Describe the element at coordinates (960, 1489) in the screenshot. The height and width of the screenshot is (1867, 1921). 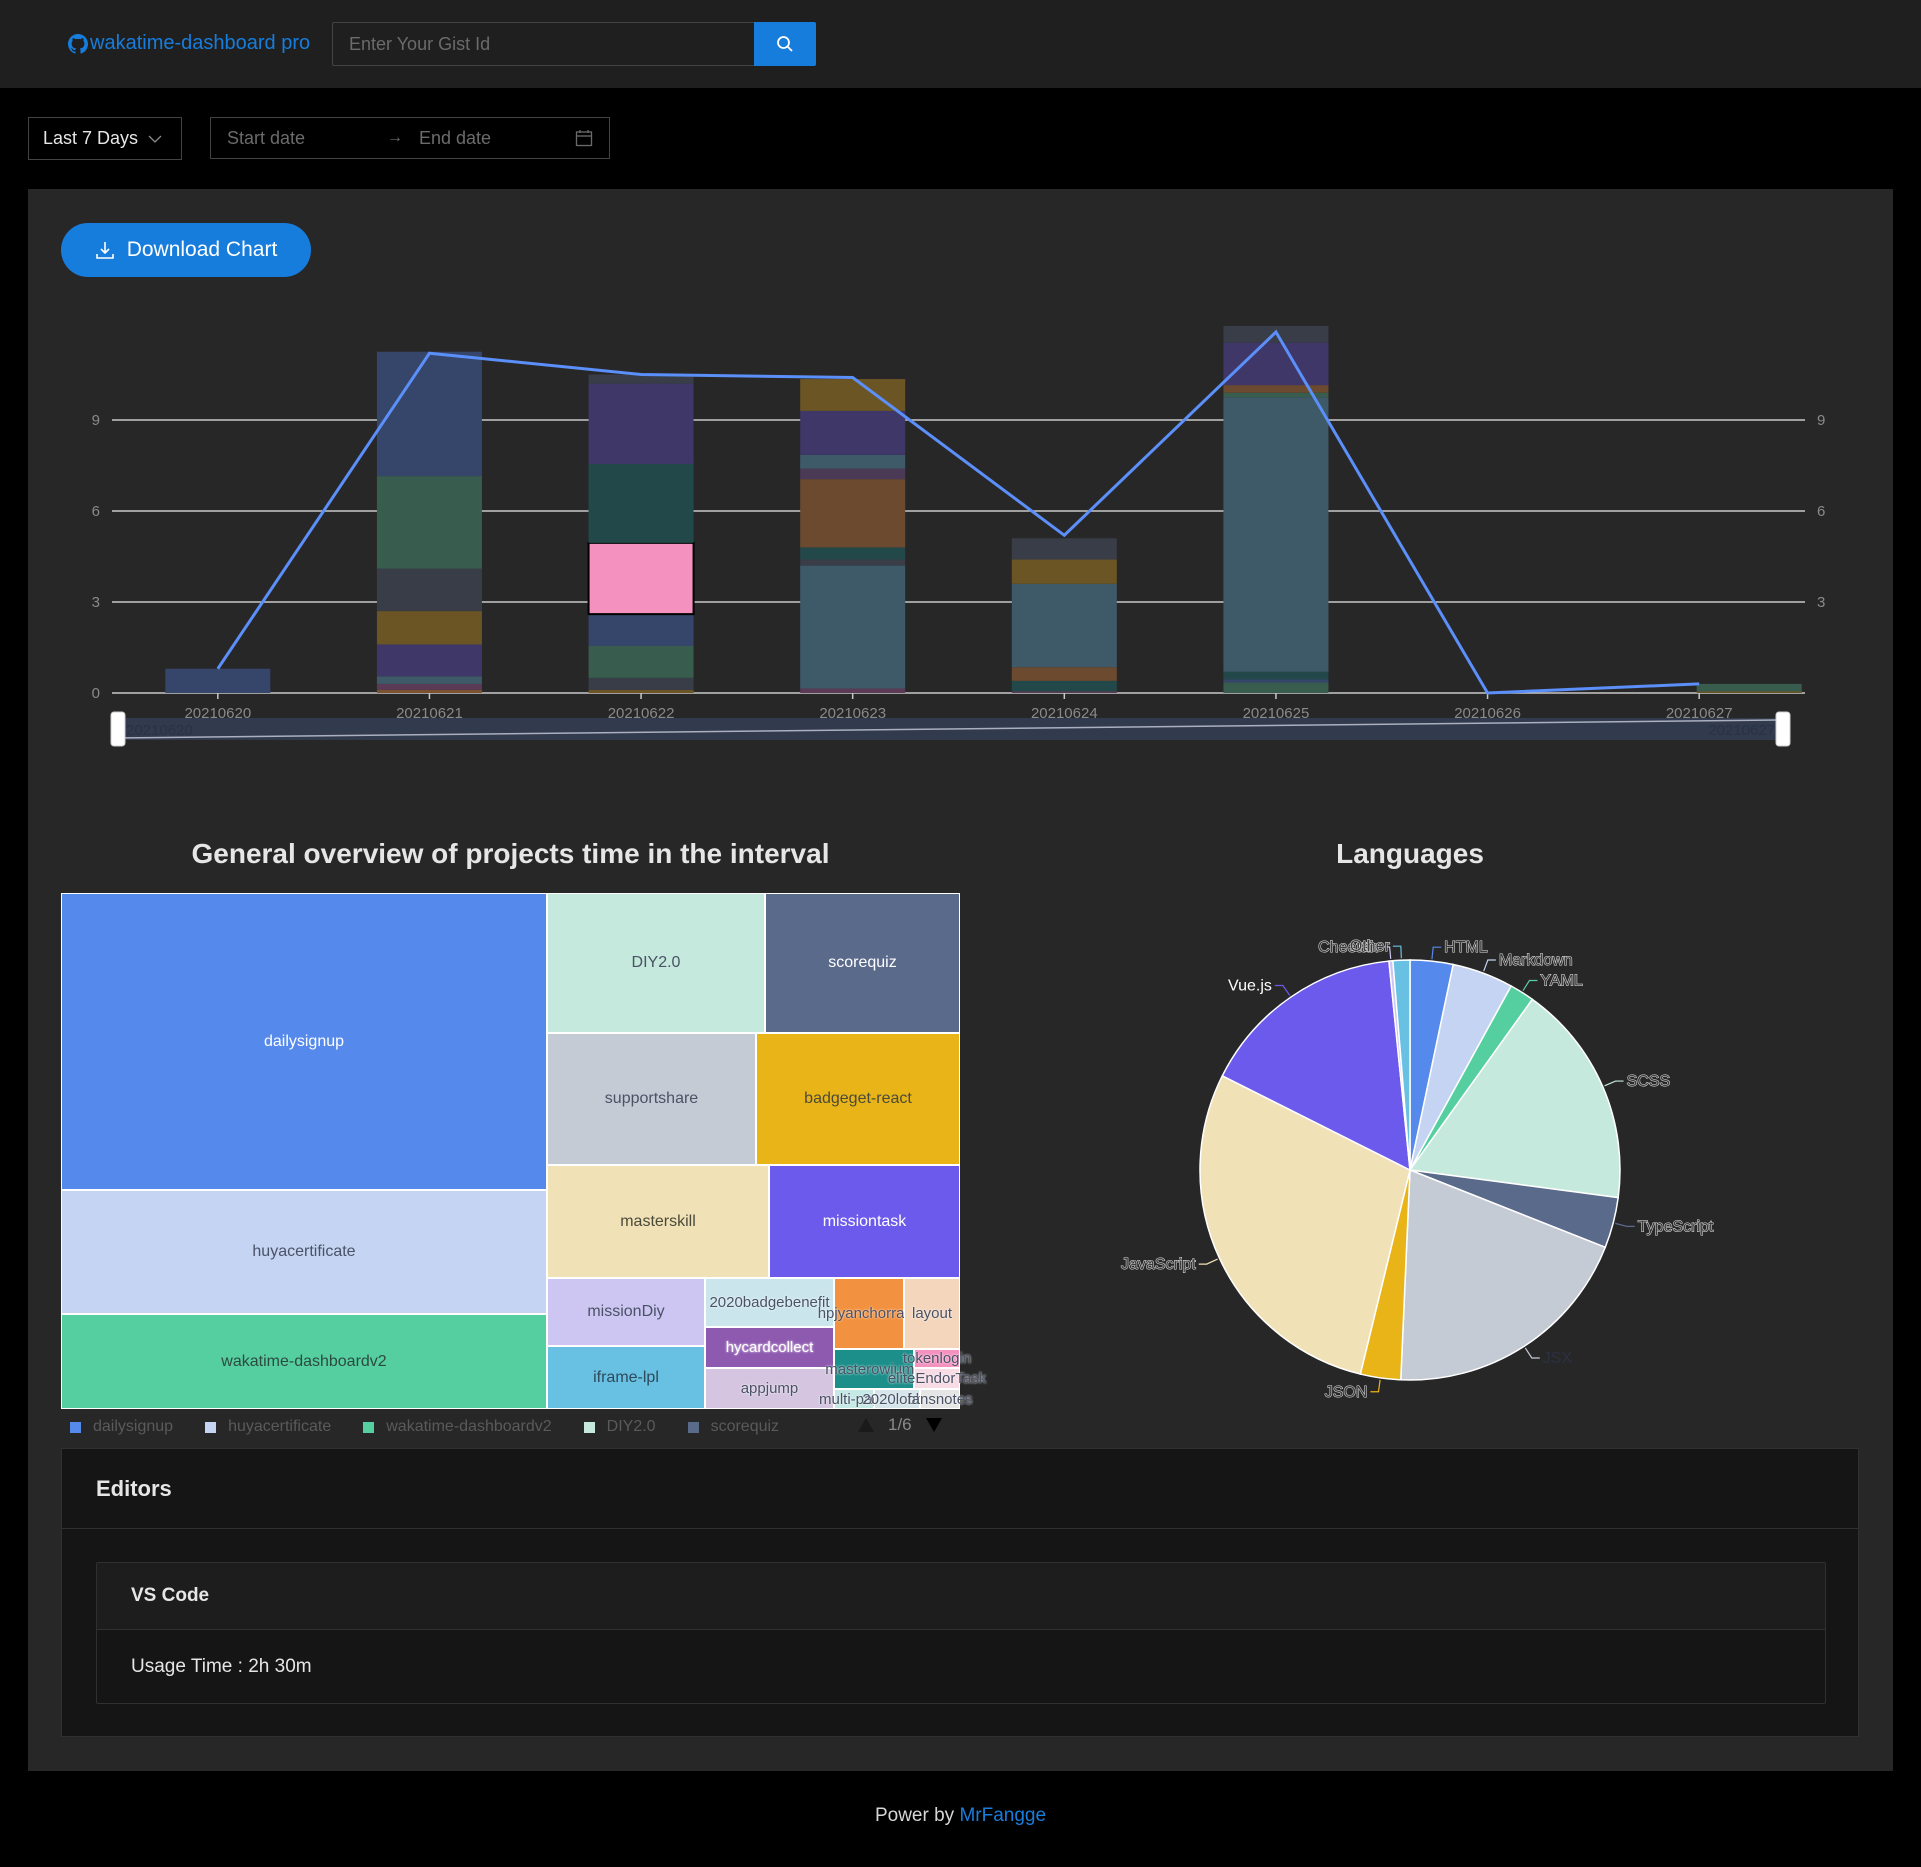
I see `editors-title: Editors` at that location.